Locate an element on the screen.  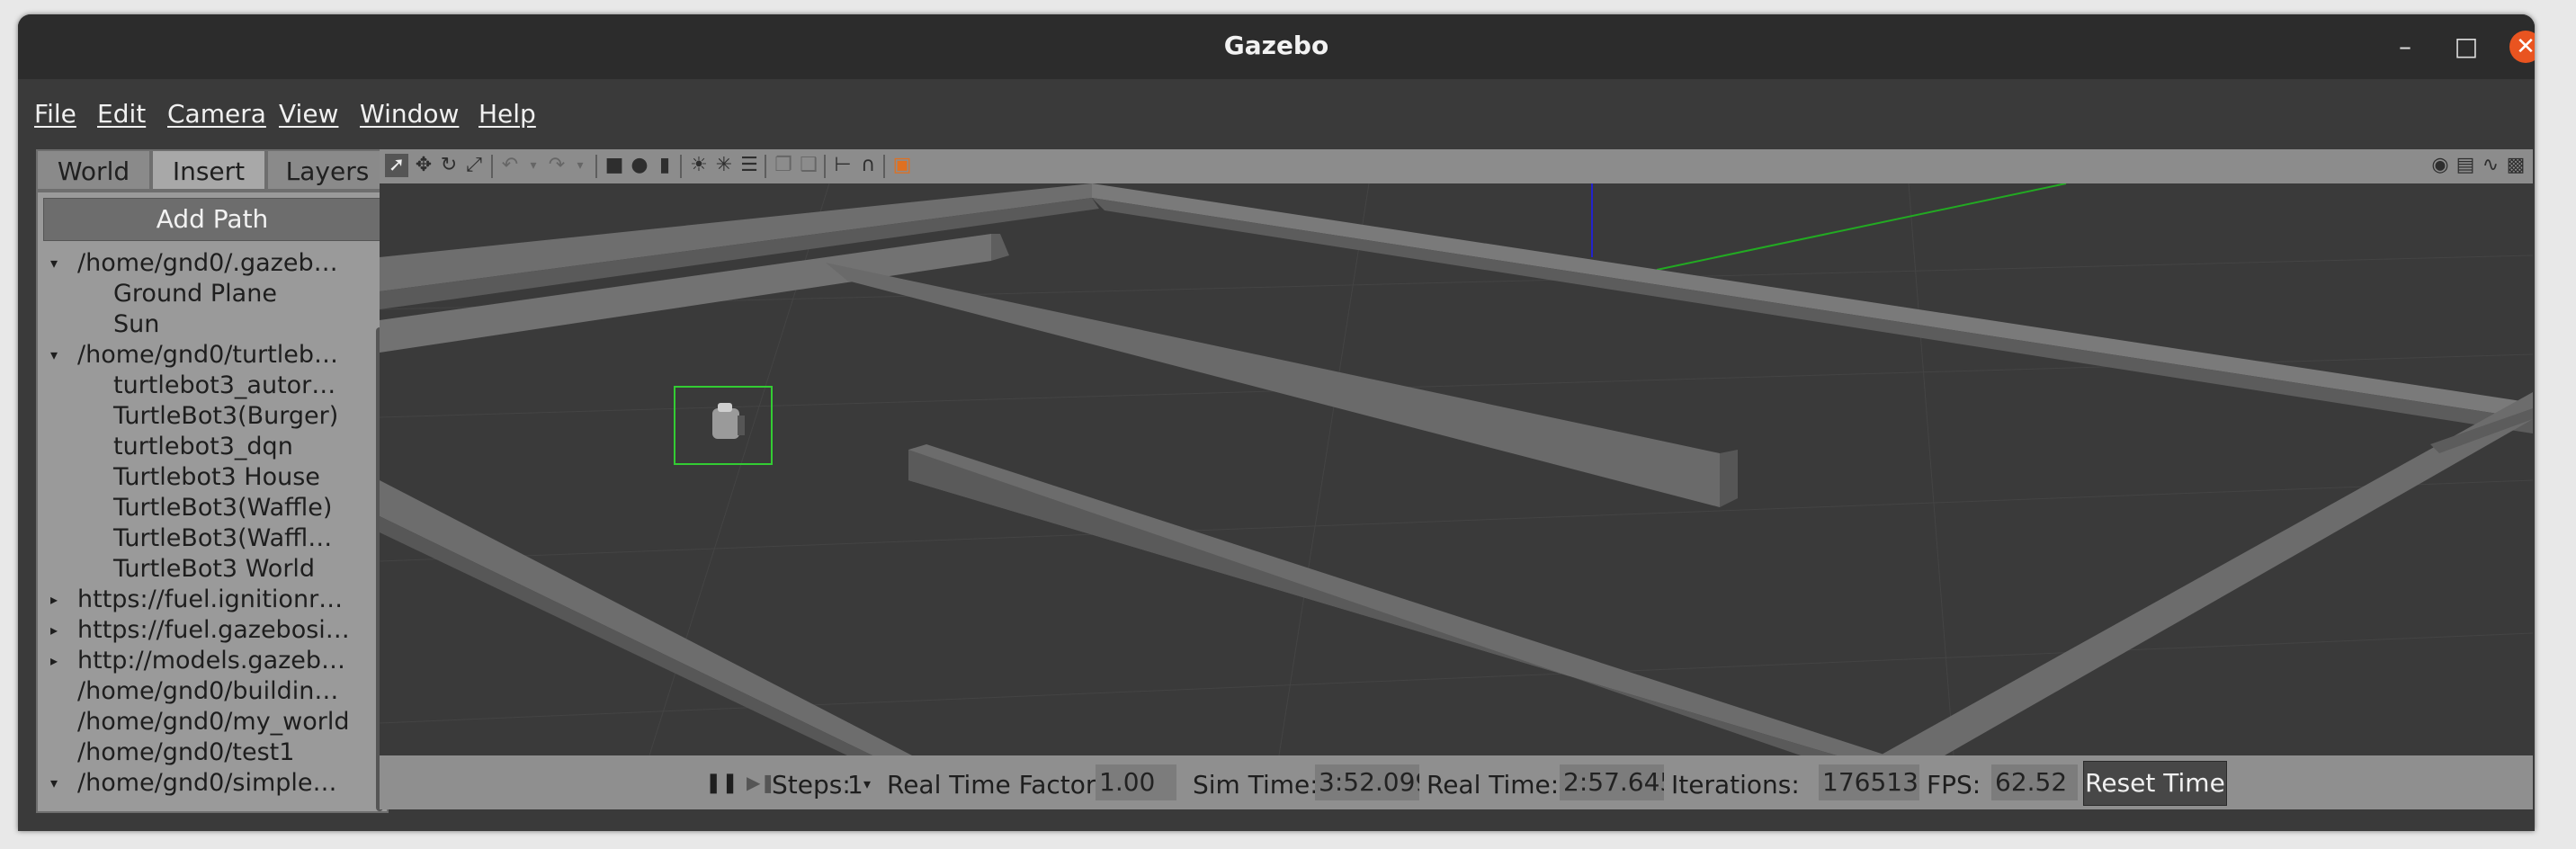
tree-item: /home/gnd0/my_world is located at coordinates (204, 722).